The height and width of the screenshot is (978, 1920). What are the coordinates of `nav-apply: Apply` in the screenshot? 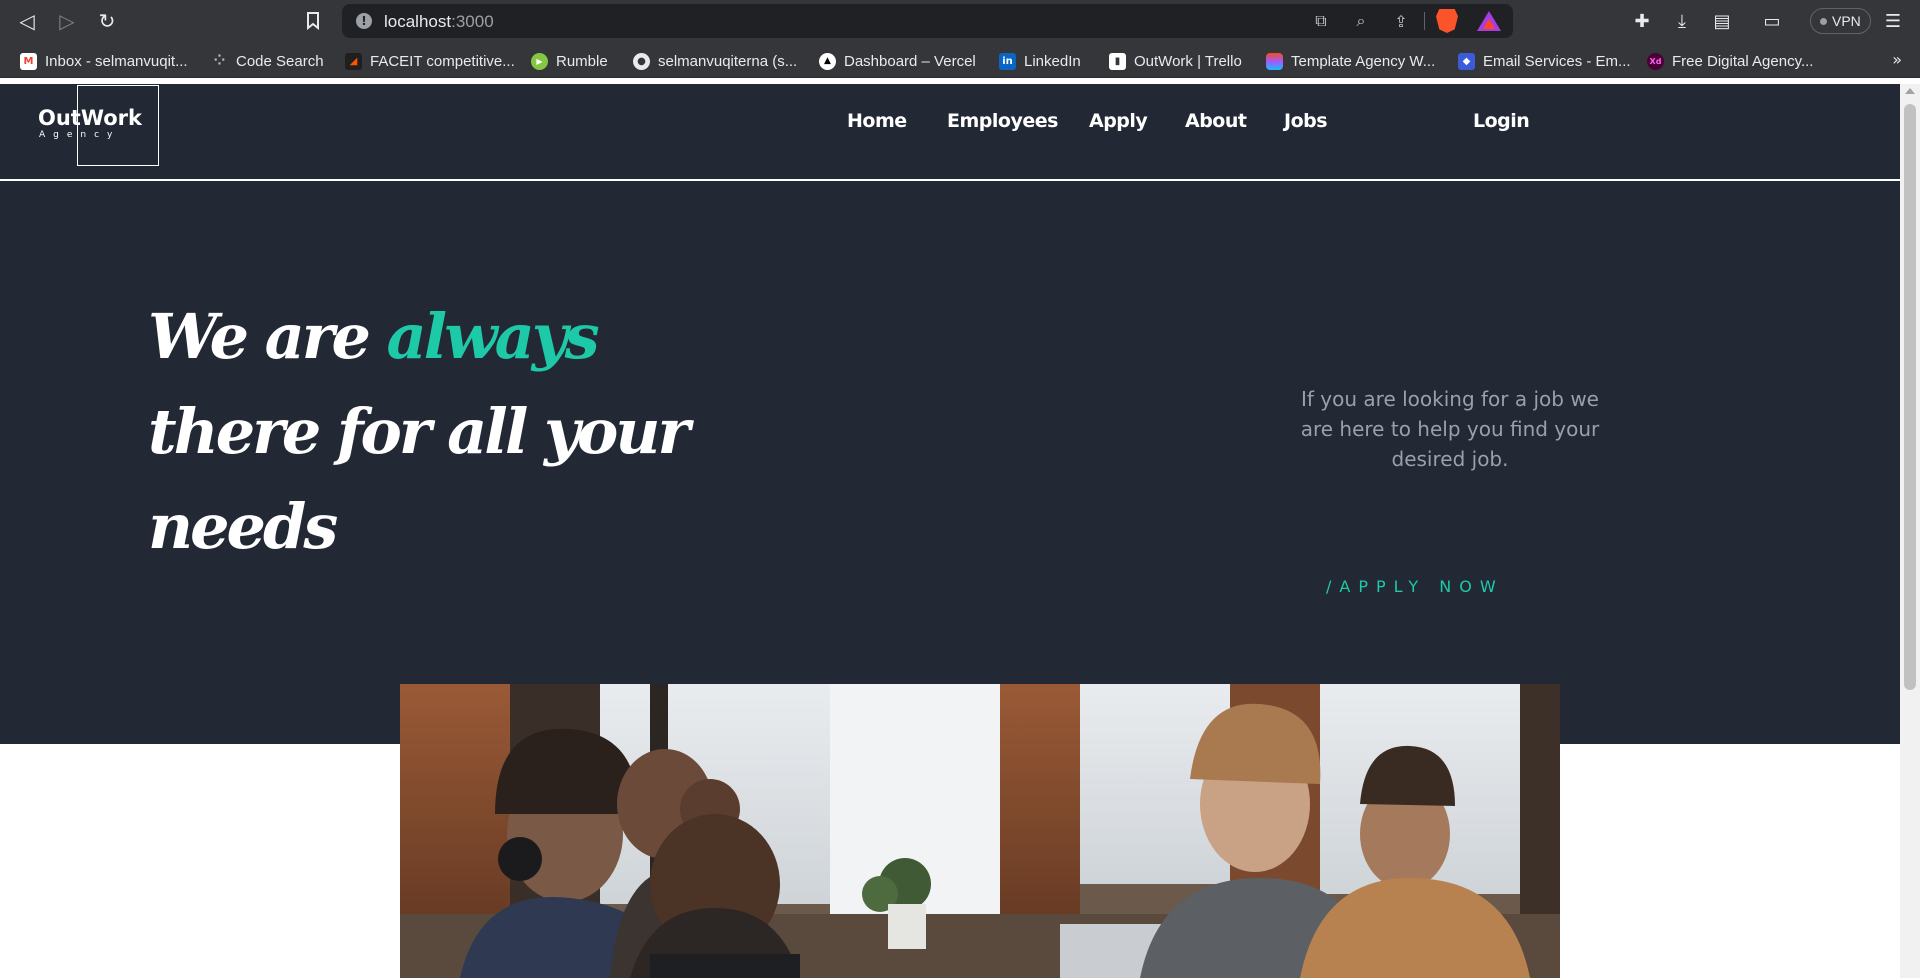 It's located at (1118, 121).